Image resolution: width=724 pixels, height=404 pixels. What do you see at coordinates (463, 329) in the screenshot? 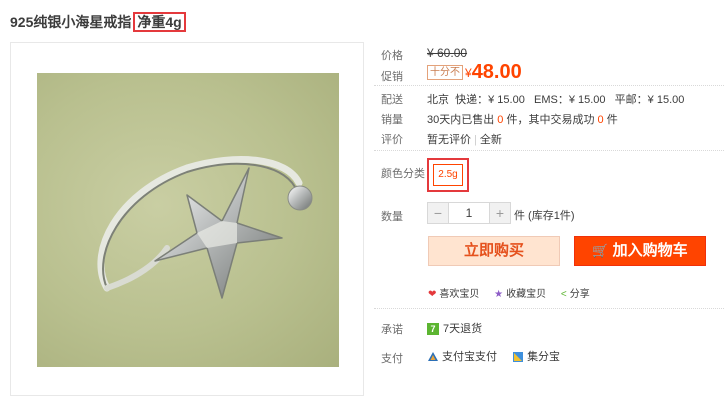
I see `seven-day-return-text: 7天退货` at bounding box center [463, 329].